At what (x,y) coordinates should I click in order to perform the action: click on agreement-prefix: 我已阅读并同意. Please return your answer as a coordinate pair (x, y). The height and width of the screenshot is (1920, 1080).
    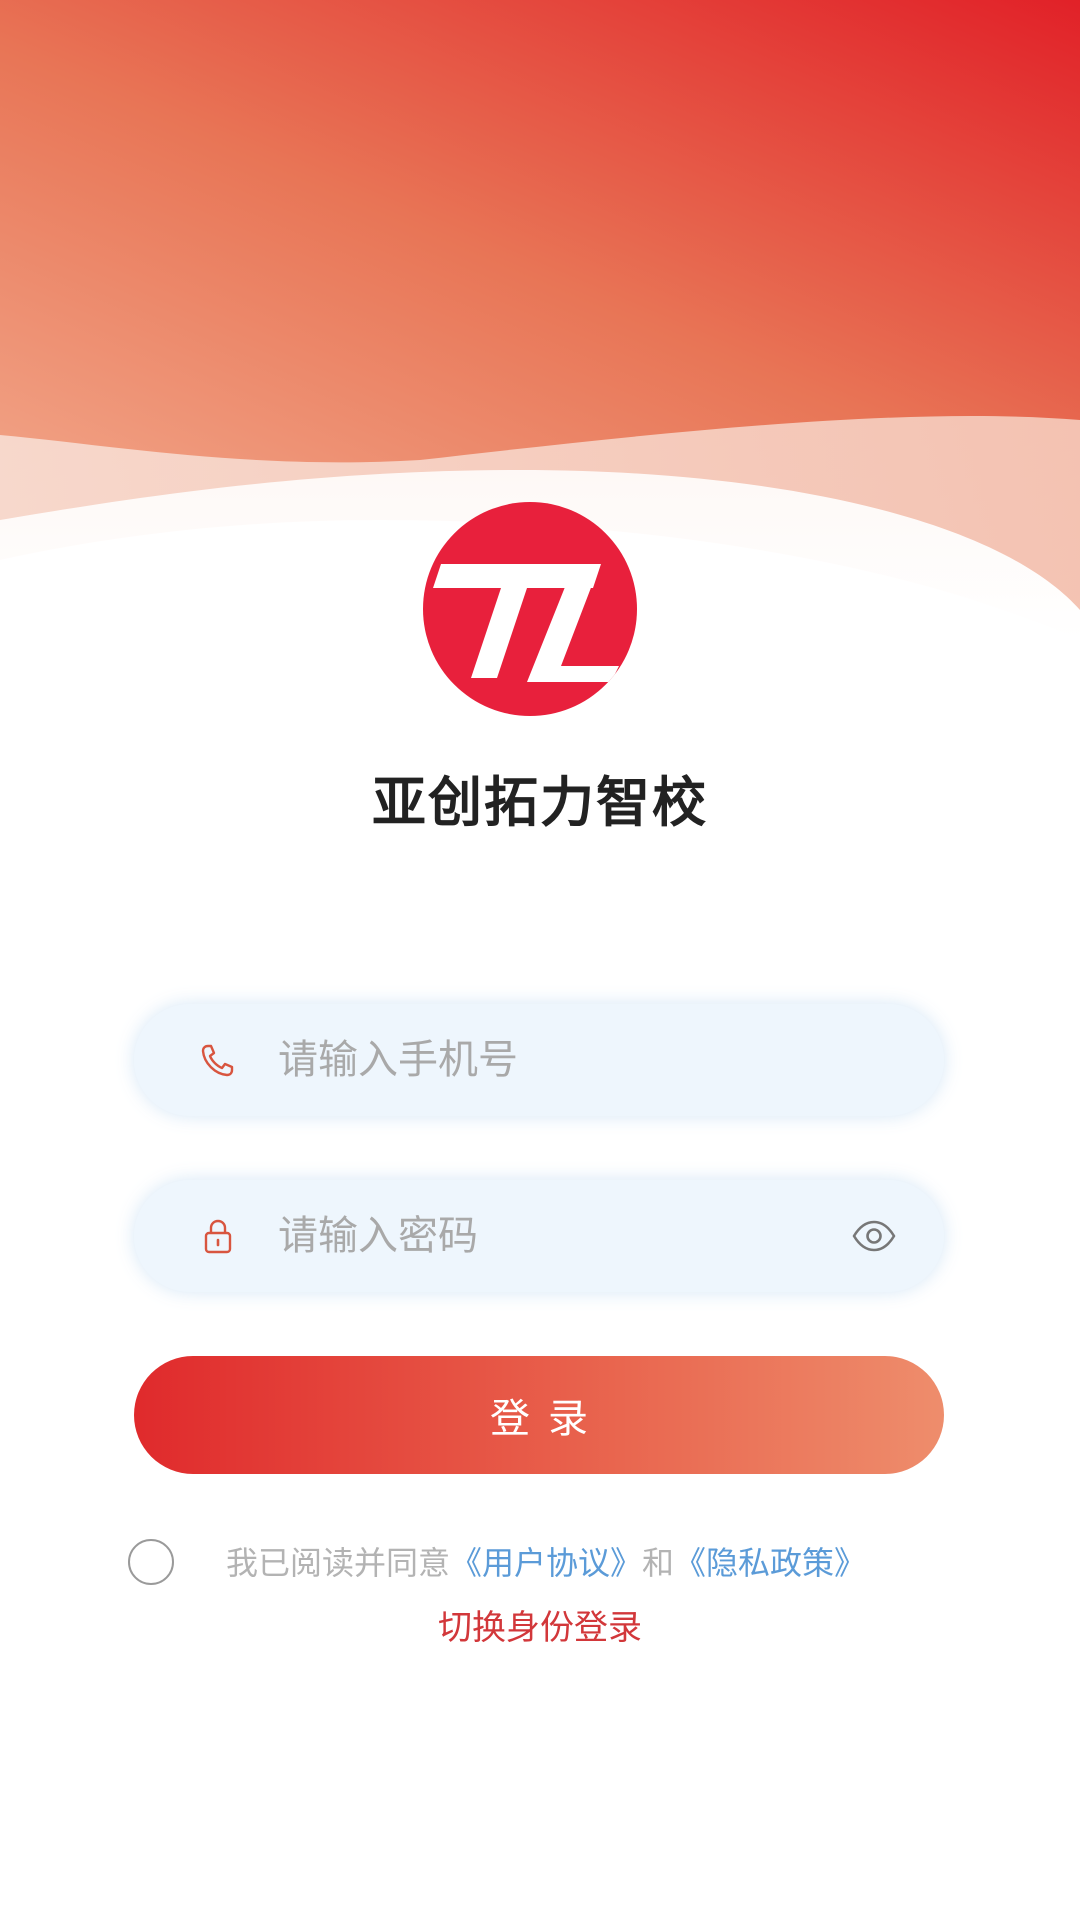
    Looking at the image, I should click on (338, 1563).